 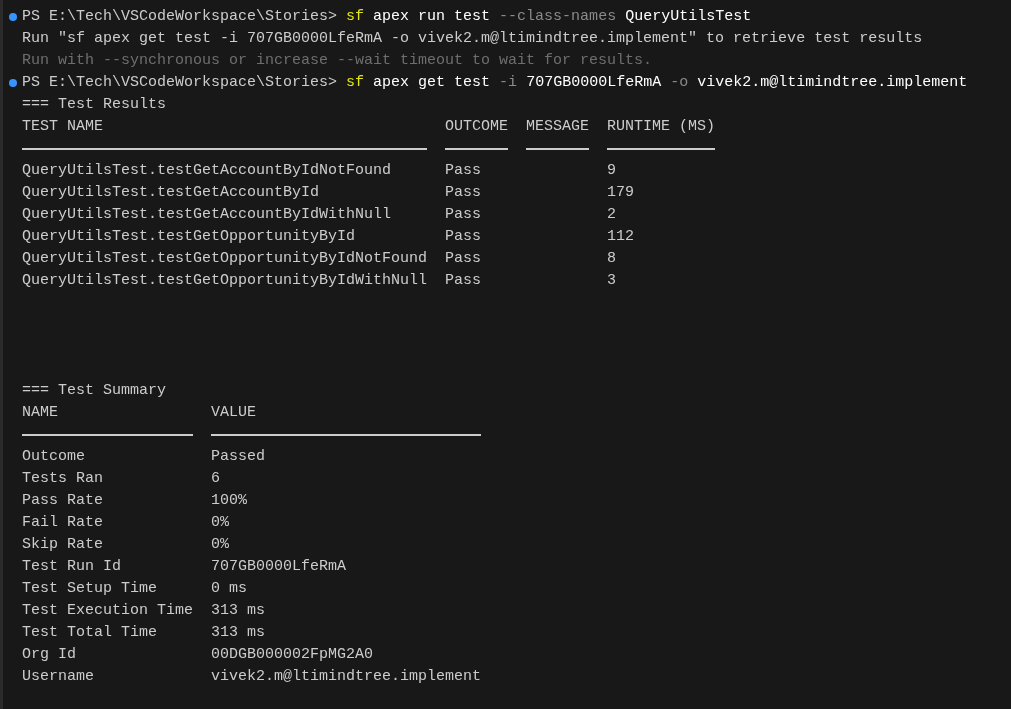 I want to click on table-cell: 6, so click(x=216, y=478).